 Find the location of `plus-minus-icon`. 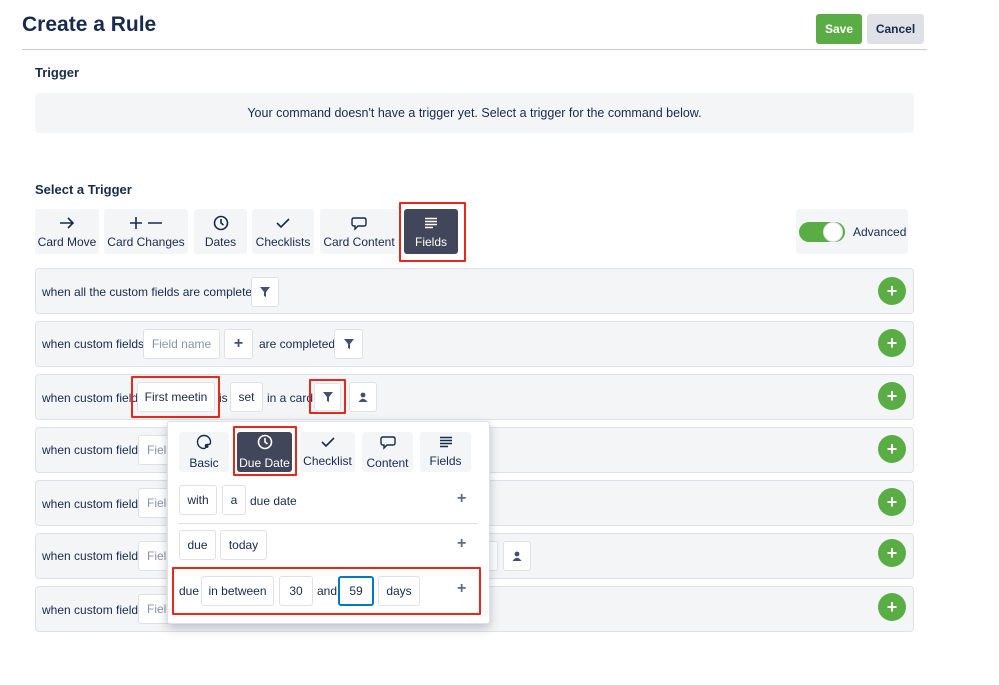

plus-minus-icon is located at coordinates (146, 223).